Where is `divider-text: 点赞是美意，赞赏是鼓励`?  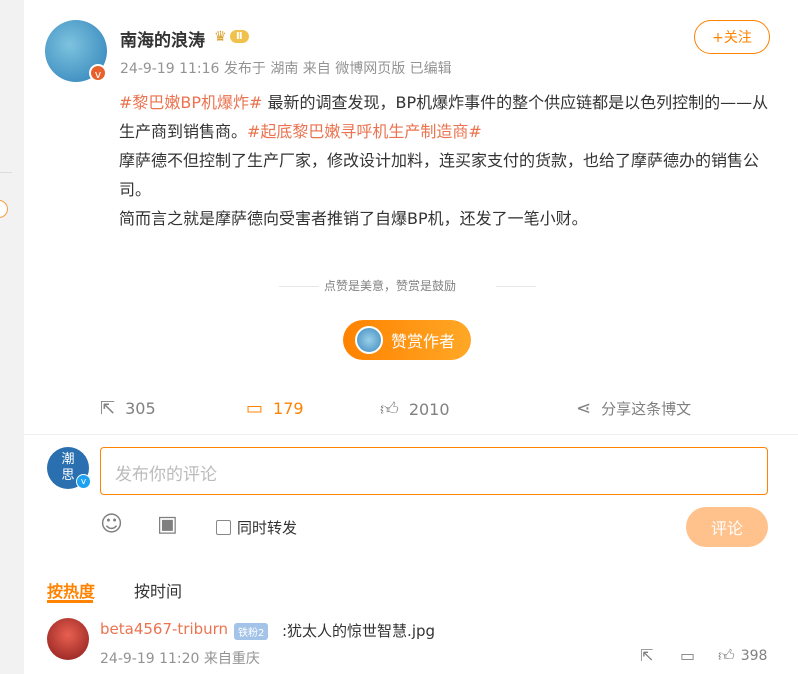 divider-text: 点赞是美意，赞赏是鼓励 is located at coordinates (390, 286).